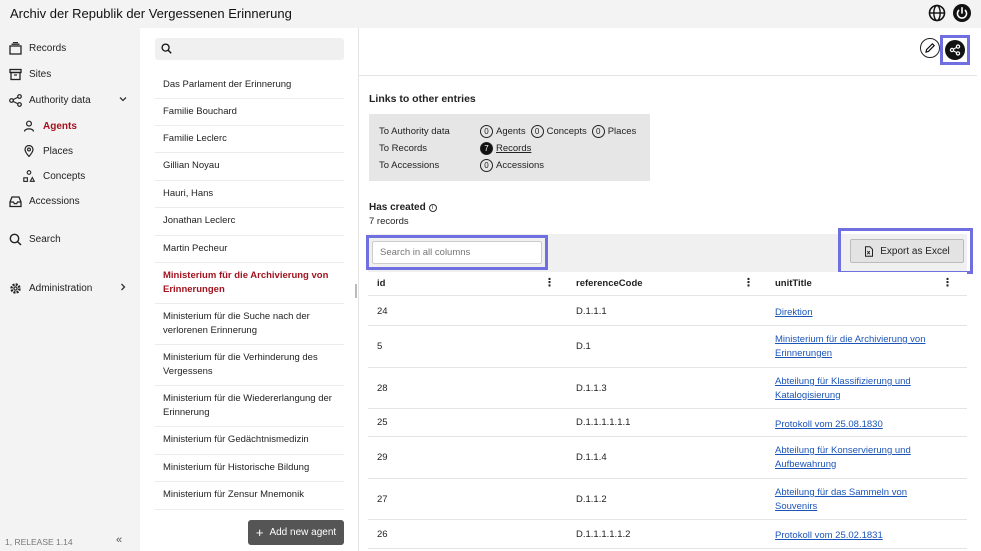 The image size is (981, 551). Describe the element at coordinates (15, 201) in the screenshot. I see `inbox-icon` at that location.